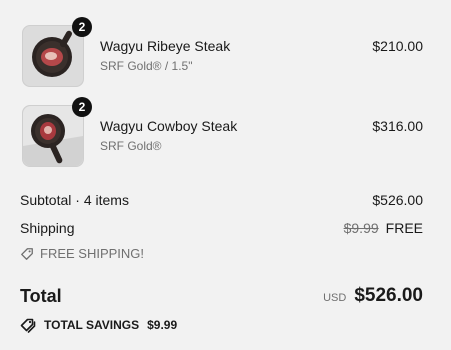 This screenshot has width=451, height=350. What do you see at coordinates (221, 200) in the screenshot?
I see `subtotal-row: Subtotal · 4 items $526.00` at bounding box center [221, 200].